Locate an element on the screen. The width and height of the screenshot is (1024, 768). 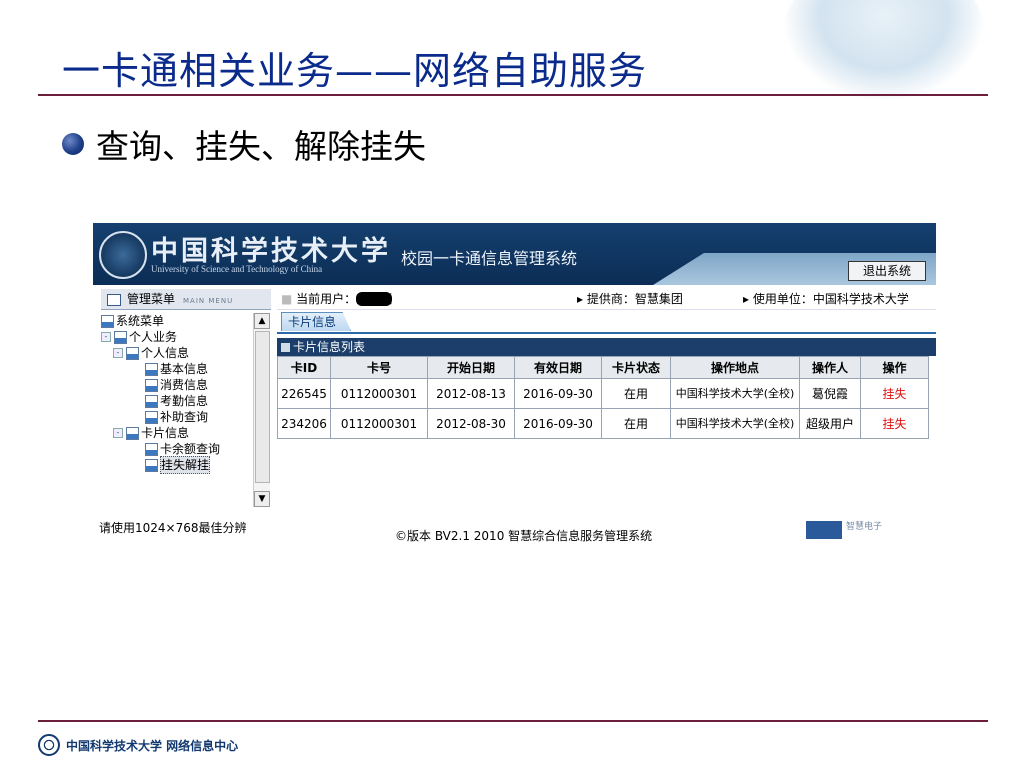
bottom-divider is located at coordinates (513, 721).